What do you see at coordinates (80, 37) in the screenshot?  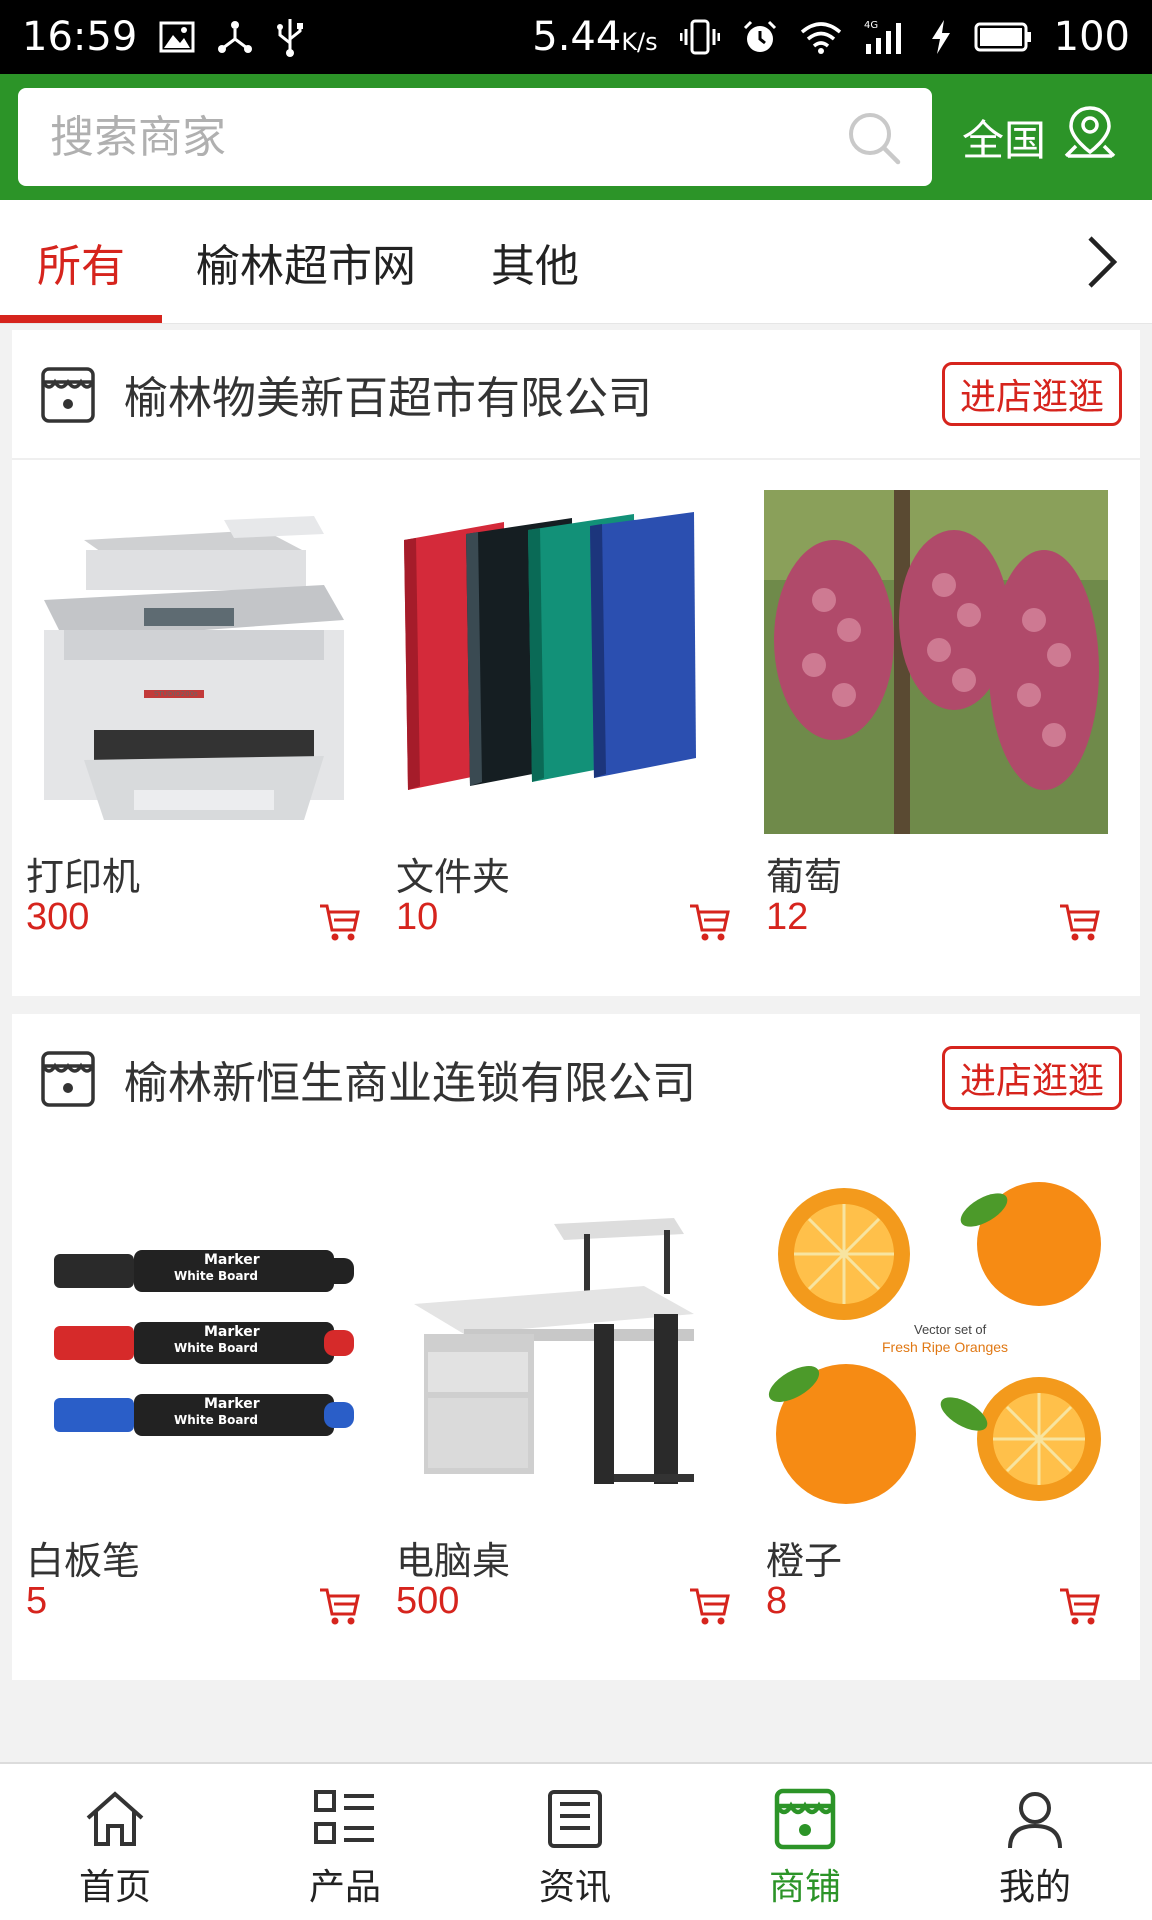 I see `status-time: 16:59` at bounding box center [80, 37].